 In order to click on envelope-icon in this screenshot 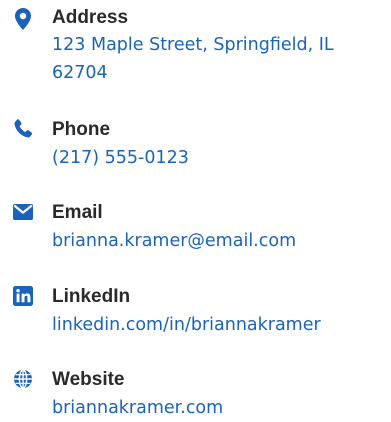, I will do `click(23, 212)`.